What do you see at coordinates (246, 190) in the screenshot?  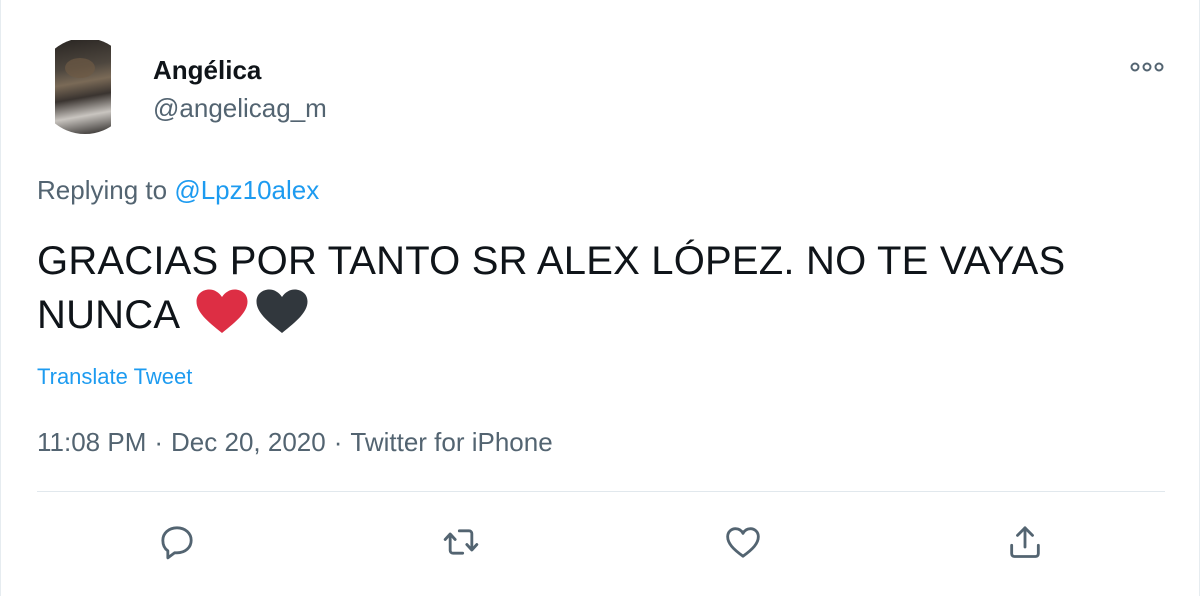 I see `replying-to-mention: @Lpz10alex` at bounding box center [246, 190].